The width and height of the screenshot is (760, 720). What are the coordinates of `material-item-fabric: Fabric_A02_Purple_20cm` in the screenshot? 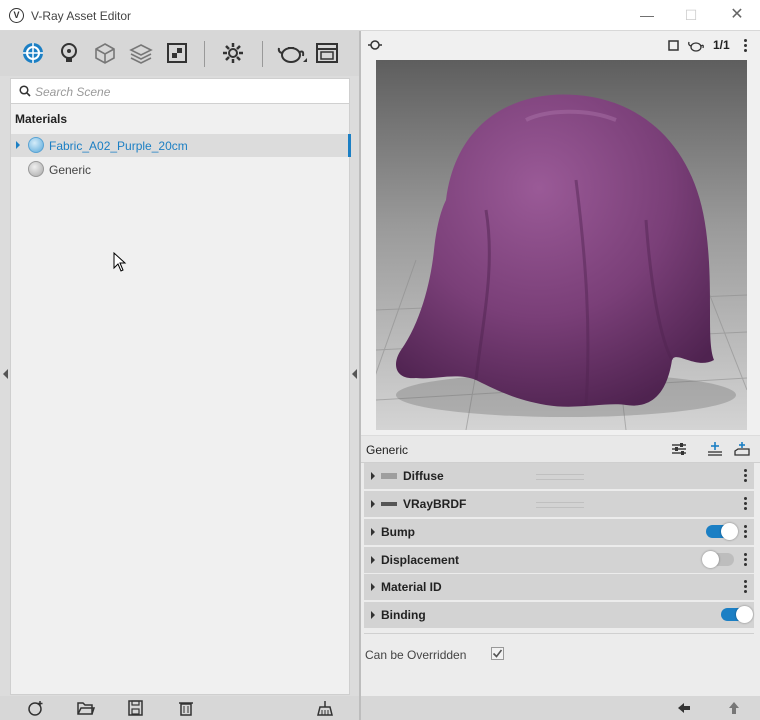 It's located at (181, 145).